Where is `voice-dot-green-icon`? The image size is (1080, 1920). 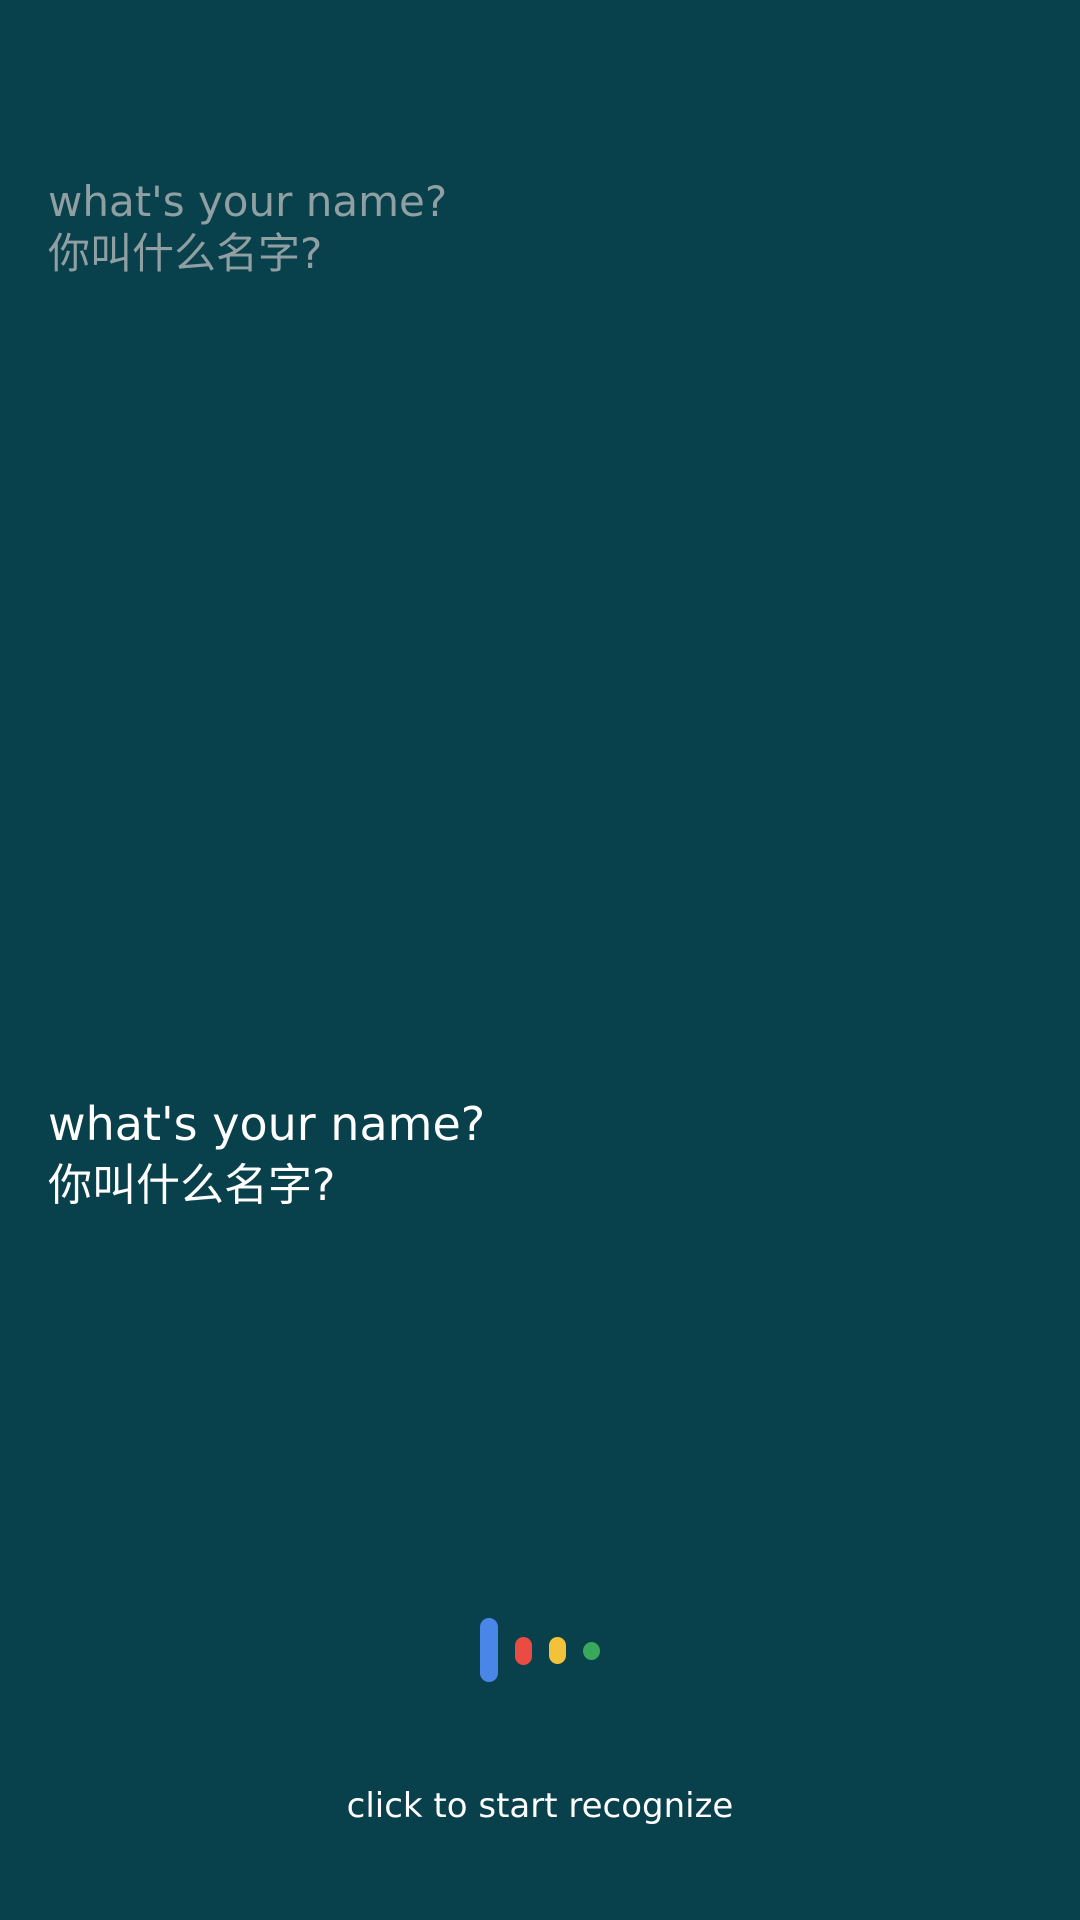 voice-dot-green-icon is located at coordinates (591, 1651).